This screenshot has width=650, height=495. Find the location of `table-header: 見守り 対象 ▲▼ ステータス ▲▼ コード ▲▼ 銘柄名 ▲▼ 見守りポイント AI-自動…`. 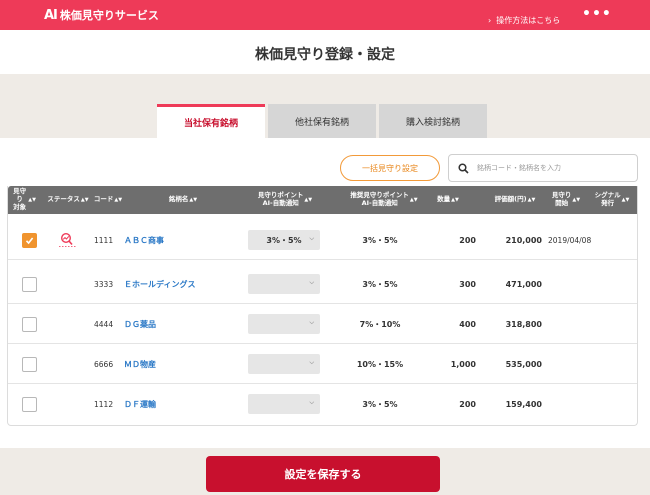

table-header: 見守り 対象 ▲▼ ステータス ▲▼ コード ▲▼ 銘柄名 ▲▼ 見守りポイント AI-自動… is located at coordinates (322, 200).